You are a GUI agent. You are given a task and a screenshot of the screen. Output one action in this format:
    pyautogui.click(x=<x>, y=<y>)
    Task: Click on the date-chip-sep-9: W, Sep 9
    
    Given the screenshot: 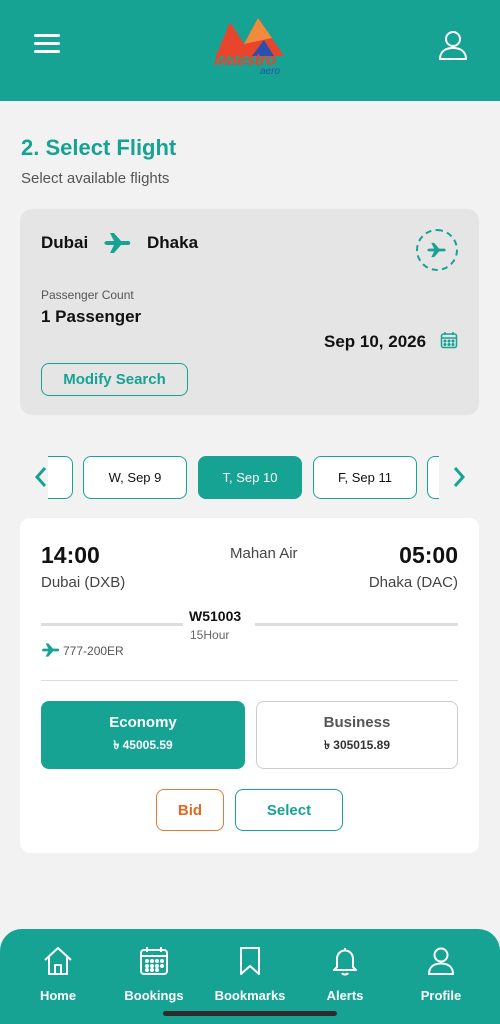 What is the action you would take?
    pyautogui.click(x=135, y=477)
    